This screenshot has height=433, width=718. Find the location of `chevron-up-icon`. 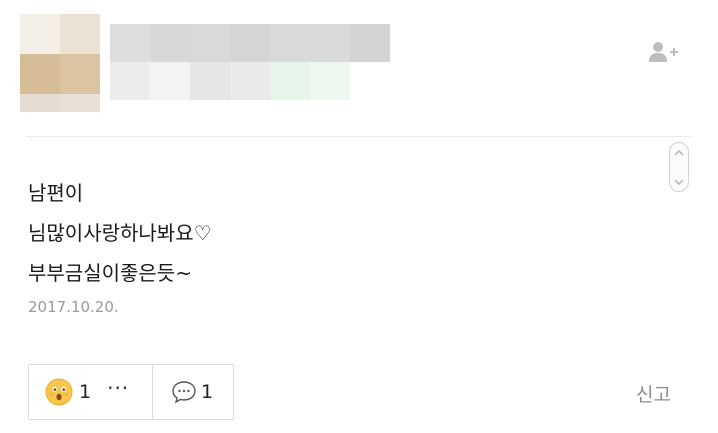

chevron-up-icon is located at coordinates (679, 153).